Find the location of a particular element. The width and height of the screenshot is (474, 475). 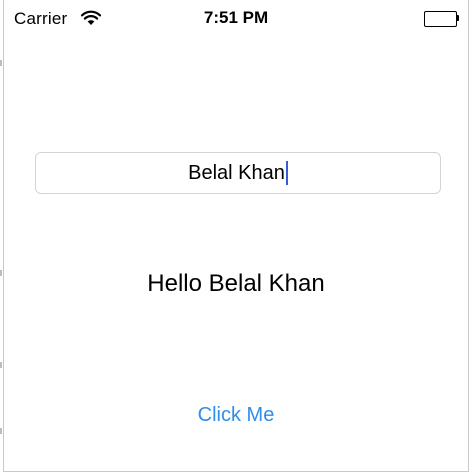

status-time: 7:51 PM is located at coordinates (236, 17).